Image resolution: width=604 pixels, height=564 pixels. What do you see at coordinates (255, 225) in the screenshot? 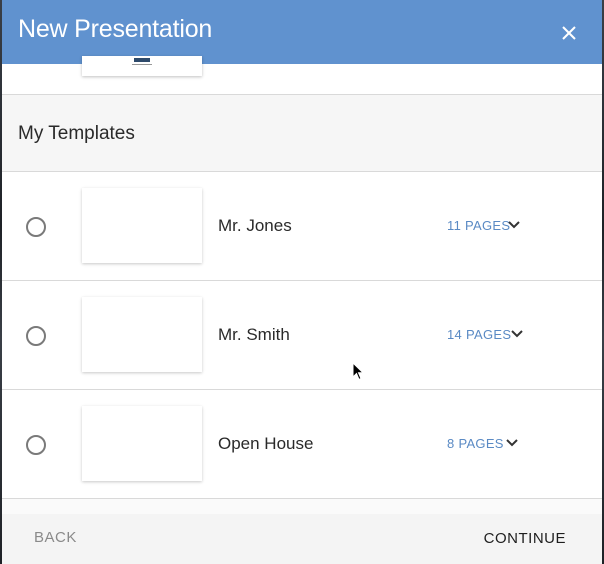
I see `template-name: Mr. Jones` at bounding box center [255, 225].